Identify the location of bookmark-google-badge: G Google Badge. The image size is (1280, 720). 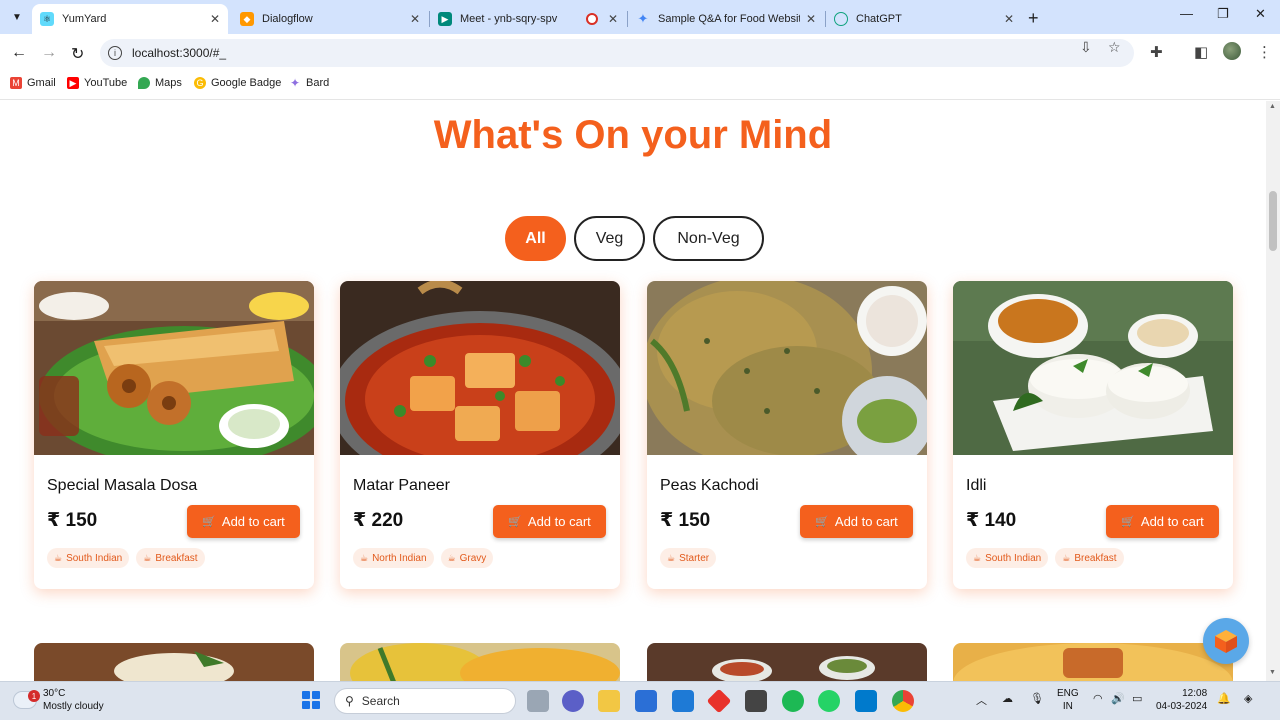
(237, 83).